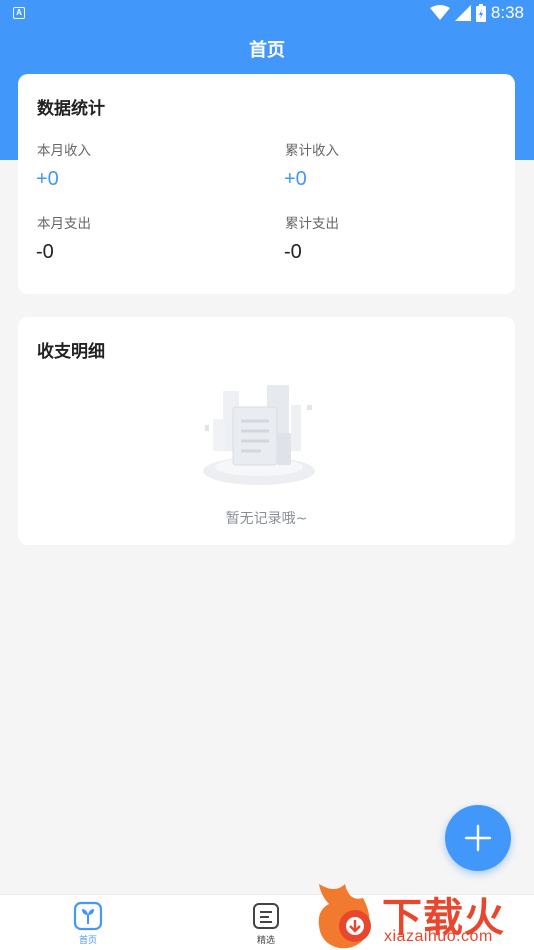 The image size is (534, 950). Describe the element at coordinates (88, 916) in the screenshot. I see `home-plant-icon` at that location.